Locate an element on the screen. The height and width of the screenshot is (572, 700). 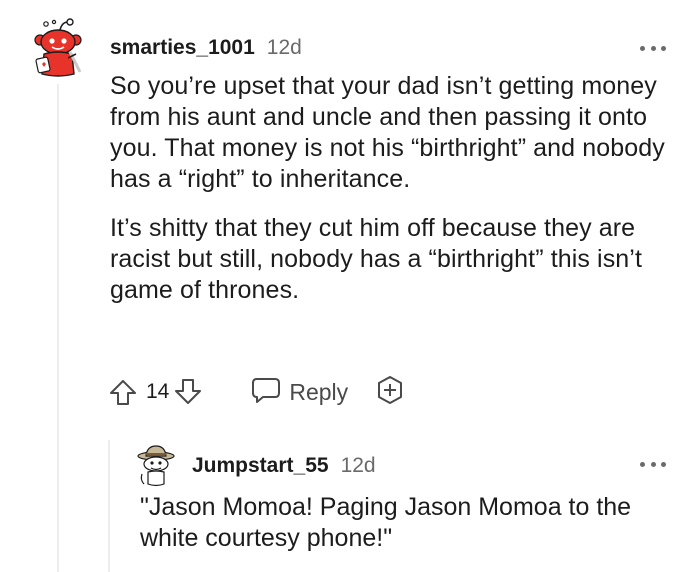
comment-meta: smarties_1001 12d is located at coordinates (206, 48).